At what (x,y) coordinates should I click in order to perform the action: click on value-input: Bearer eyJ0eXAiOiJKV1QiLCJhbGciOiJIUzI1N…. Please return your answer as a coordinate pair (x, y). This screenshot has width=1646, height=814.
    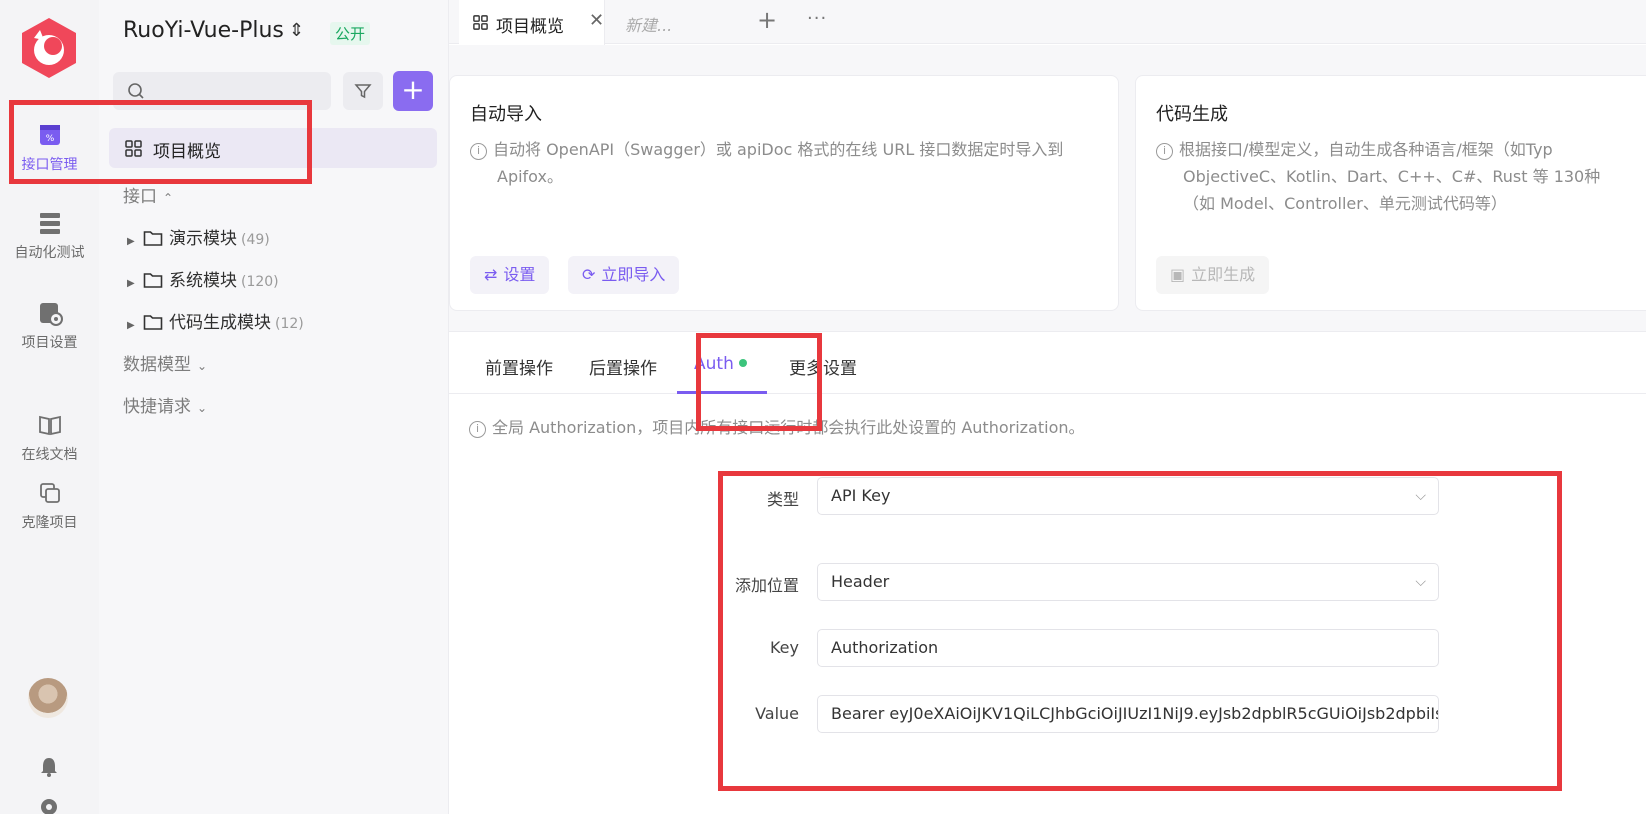
    Looking at the image, I should click on (1128, 714).